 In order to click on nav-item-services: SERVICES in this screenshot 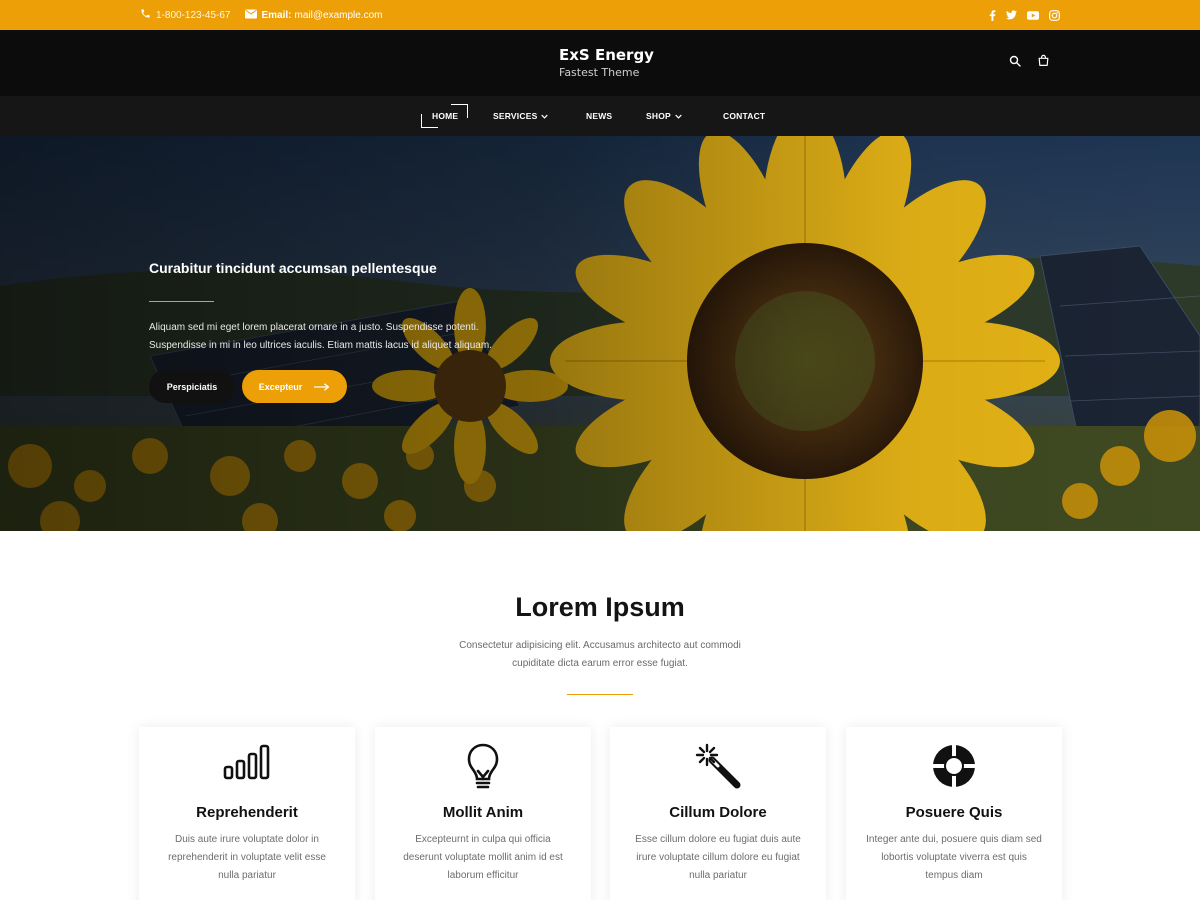, I will do `click(521, 116)`.